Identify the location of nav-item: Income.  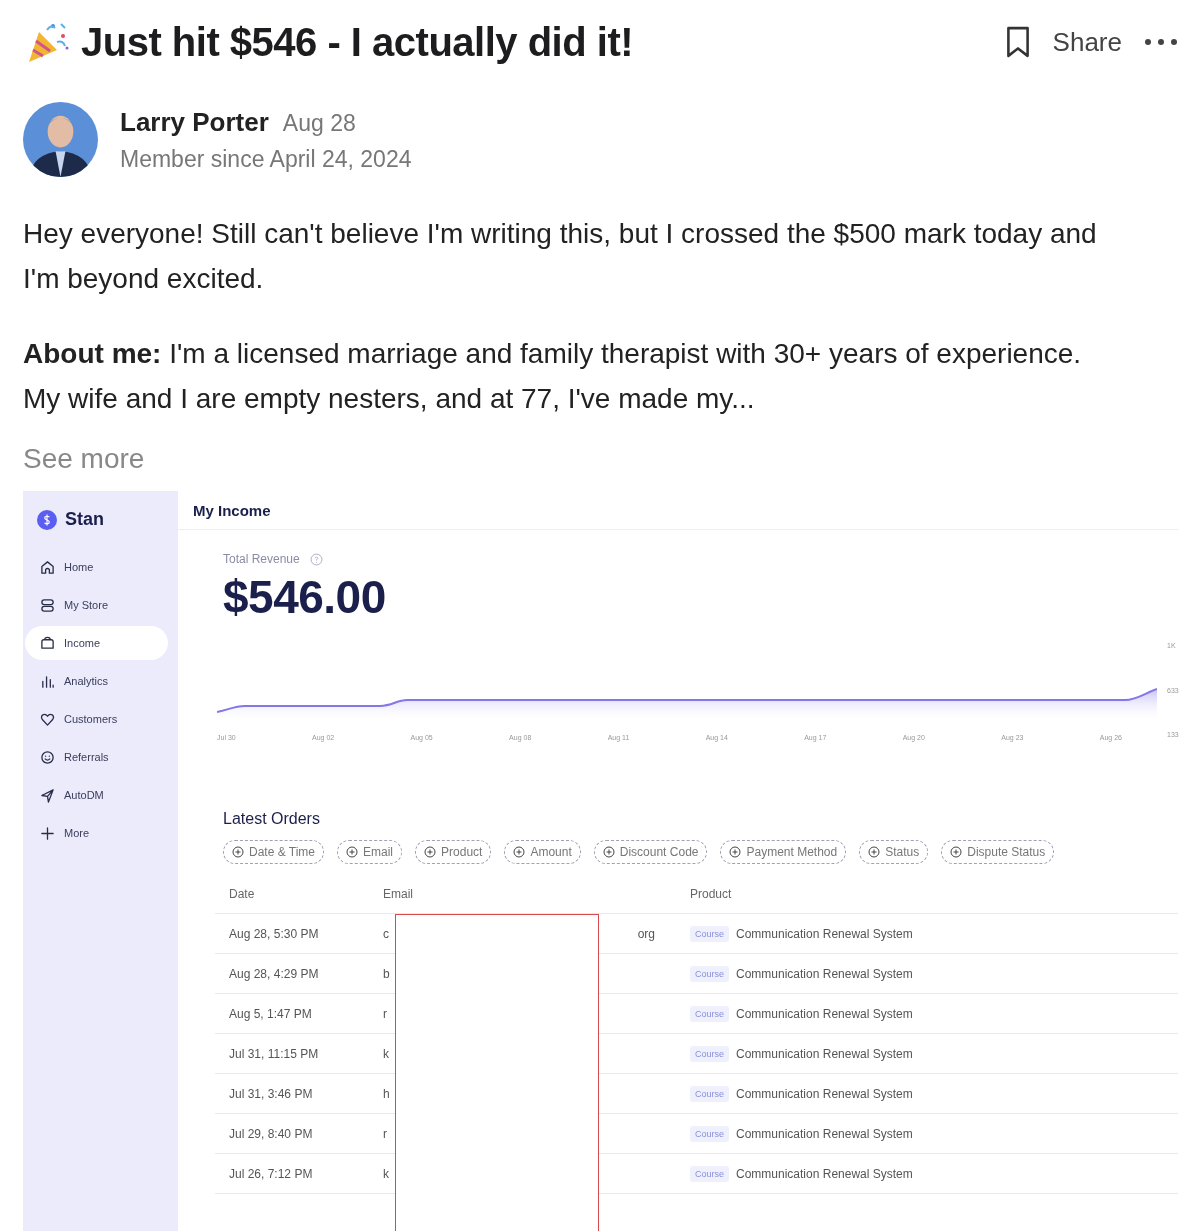
(96, 643).